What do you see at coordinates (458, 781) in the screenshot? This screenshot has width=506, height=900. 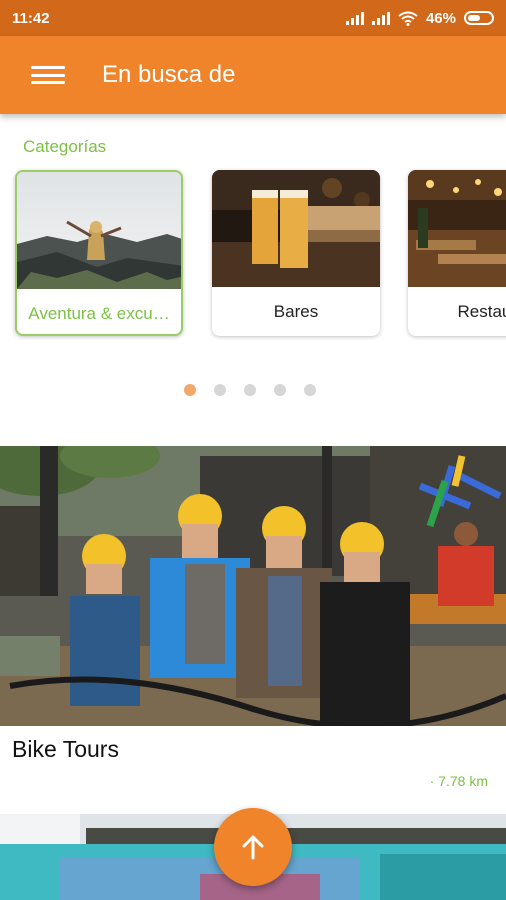 I see `tour-distance: · 7.78 km` at bounding box center [458, 781].